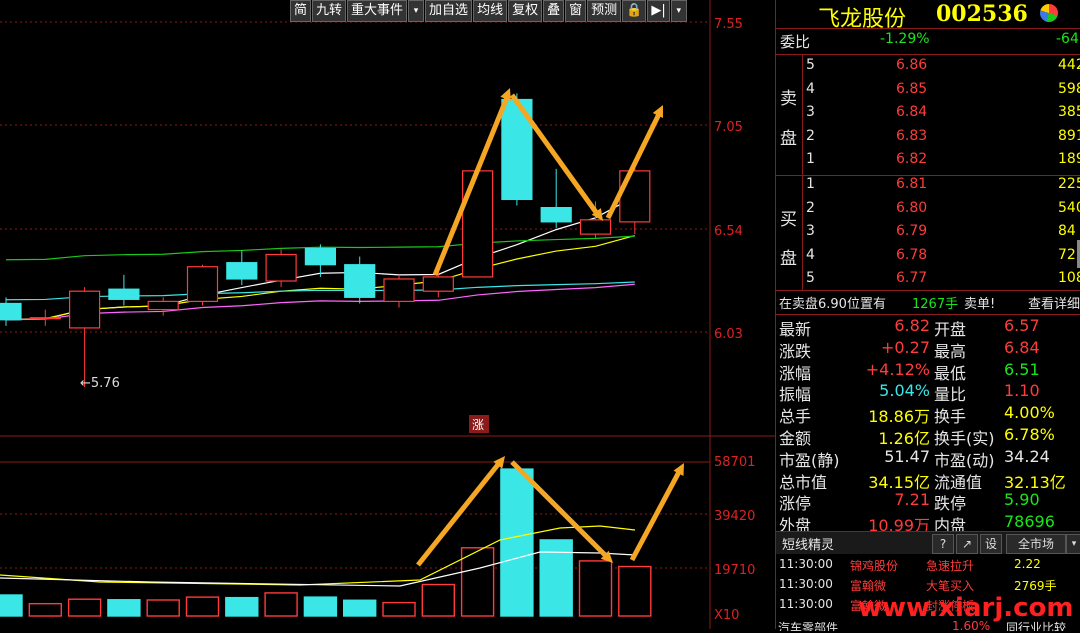  I want to click on sell-price-5: 6.82, so click(912, 159).